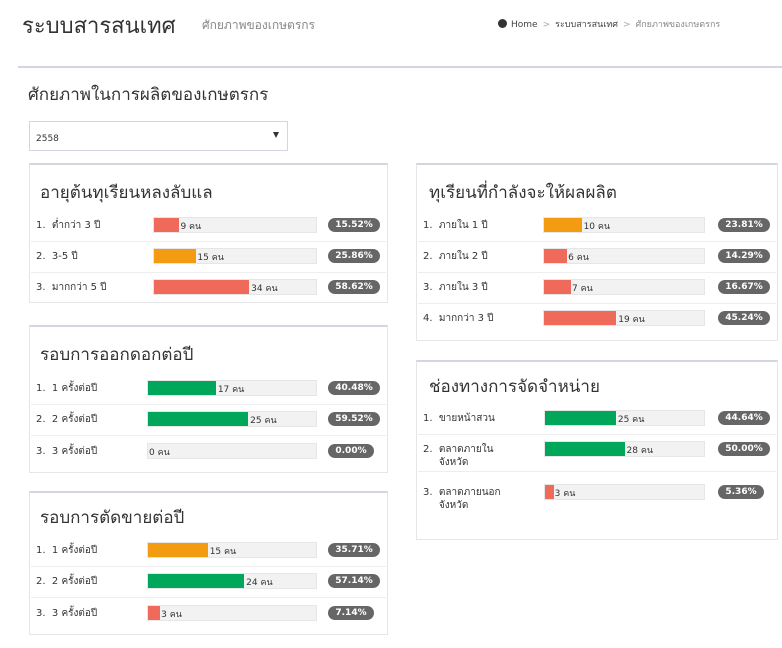 This screenshot has height=648, width=782. What do you see at coordinates (741, 492) in the screenshot?
I see `channels-percent-badge: 5.36%` at bounding box center [741, 492].